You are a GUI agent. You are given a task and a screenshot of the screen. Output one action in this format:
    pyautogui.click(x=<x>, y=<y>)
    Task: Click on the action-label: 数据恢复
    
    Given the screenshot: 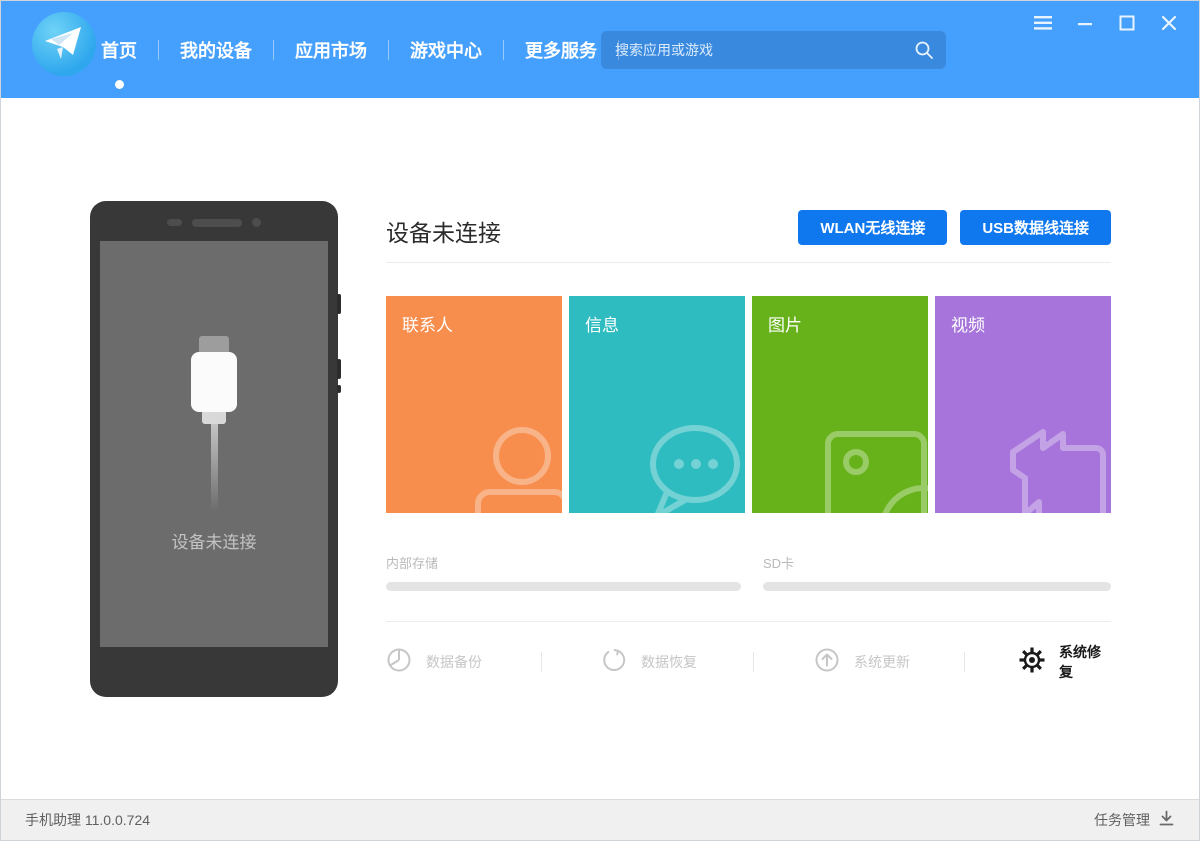 What is the action you would take?
    pyautogui.click(x=669, y=662)
    